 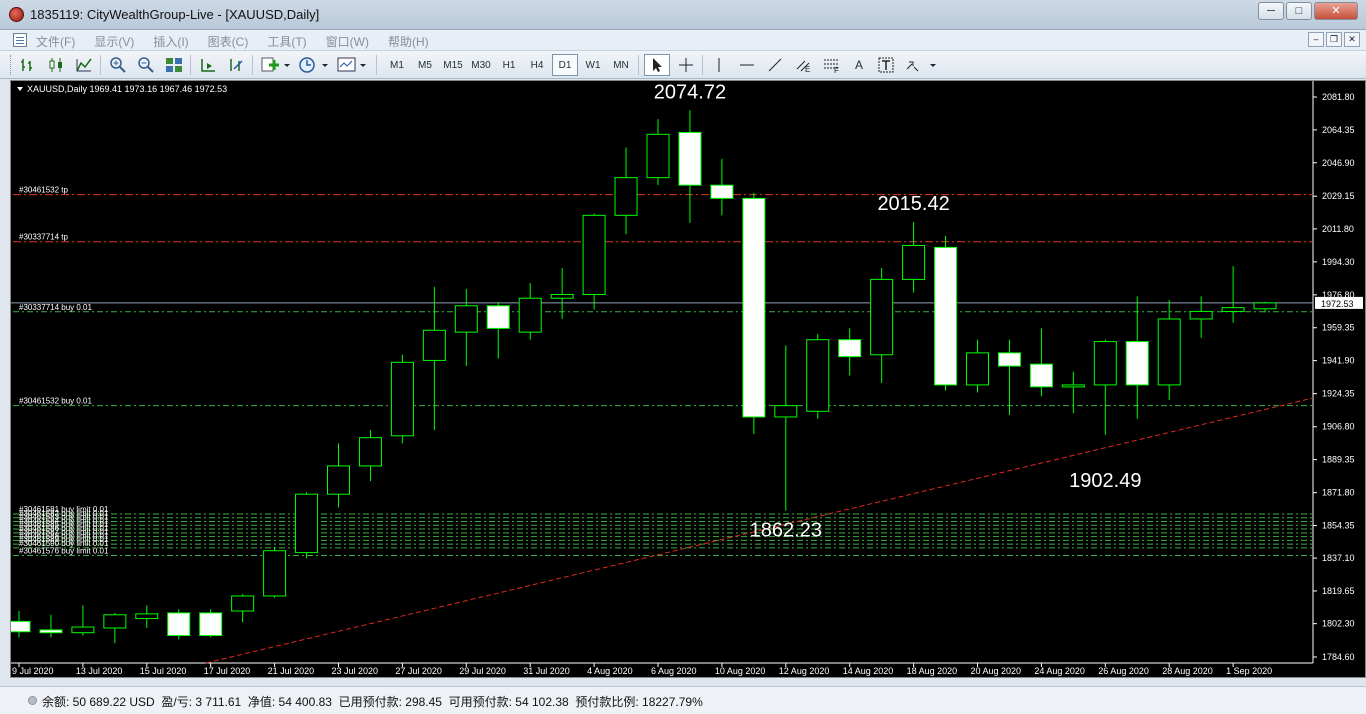 I want to click on price-axis-label: 2081.80, so click(x=1338, y=97).